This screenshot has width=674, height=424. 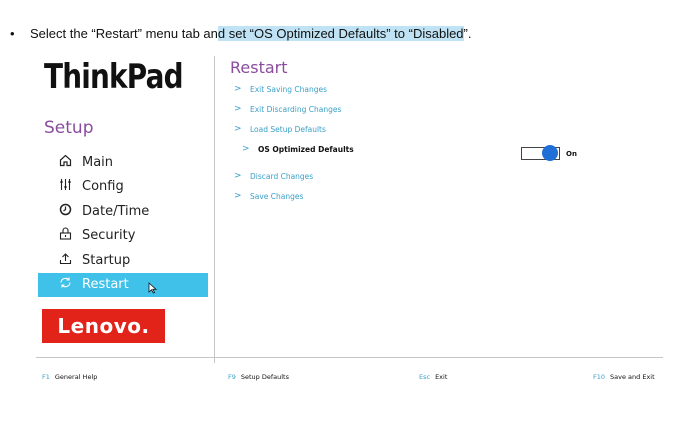 What do you see at coordinates (65, 211) in the screenshot?
I see `clock-icon` at bounding box center [65, 211].